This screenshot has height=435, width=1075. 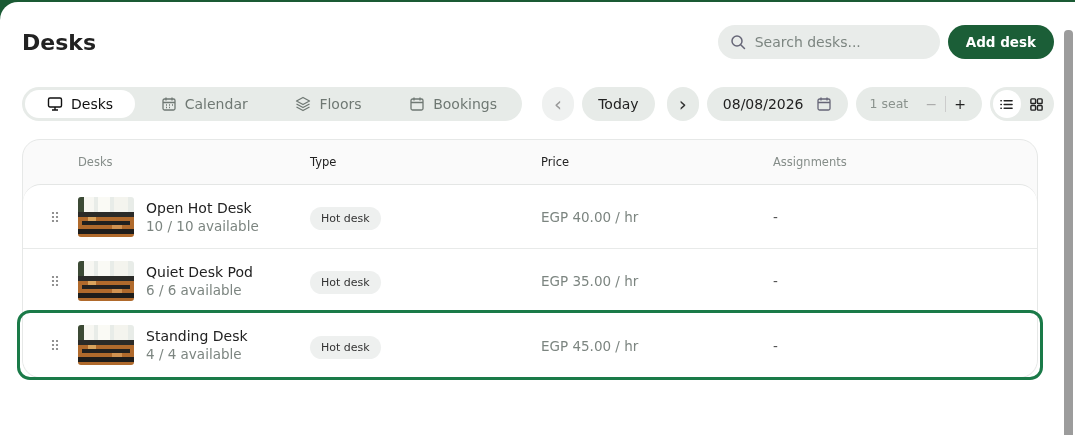 What do you see at coordinates (204, 104) in the screenshot?
I see `tab: Calendar` at bounding box center [204, 104].